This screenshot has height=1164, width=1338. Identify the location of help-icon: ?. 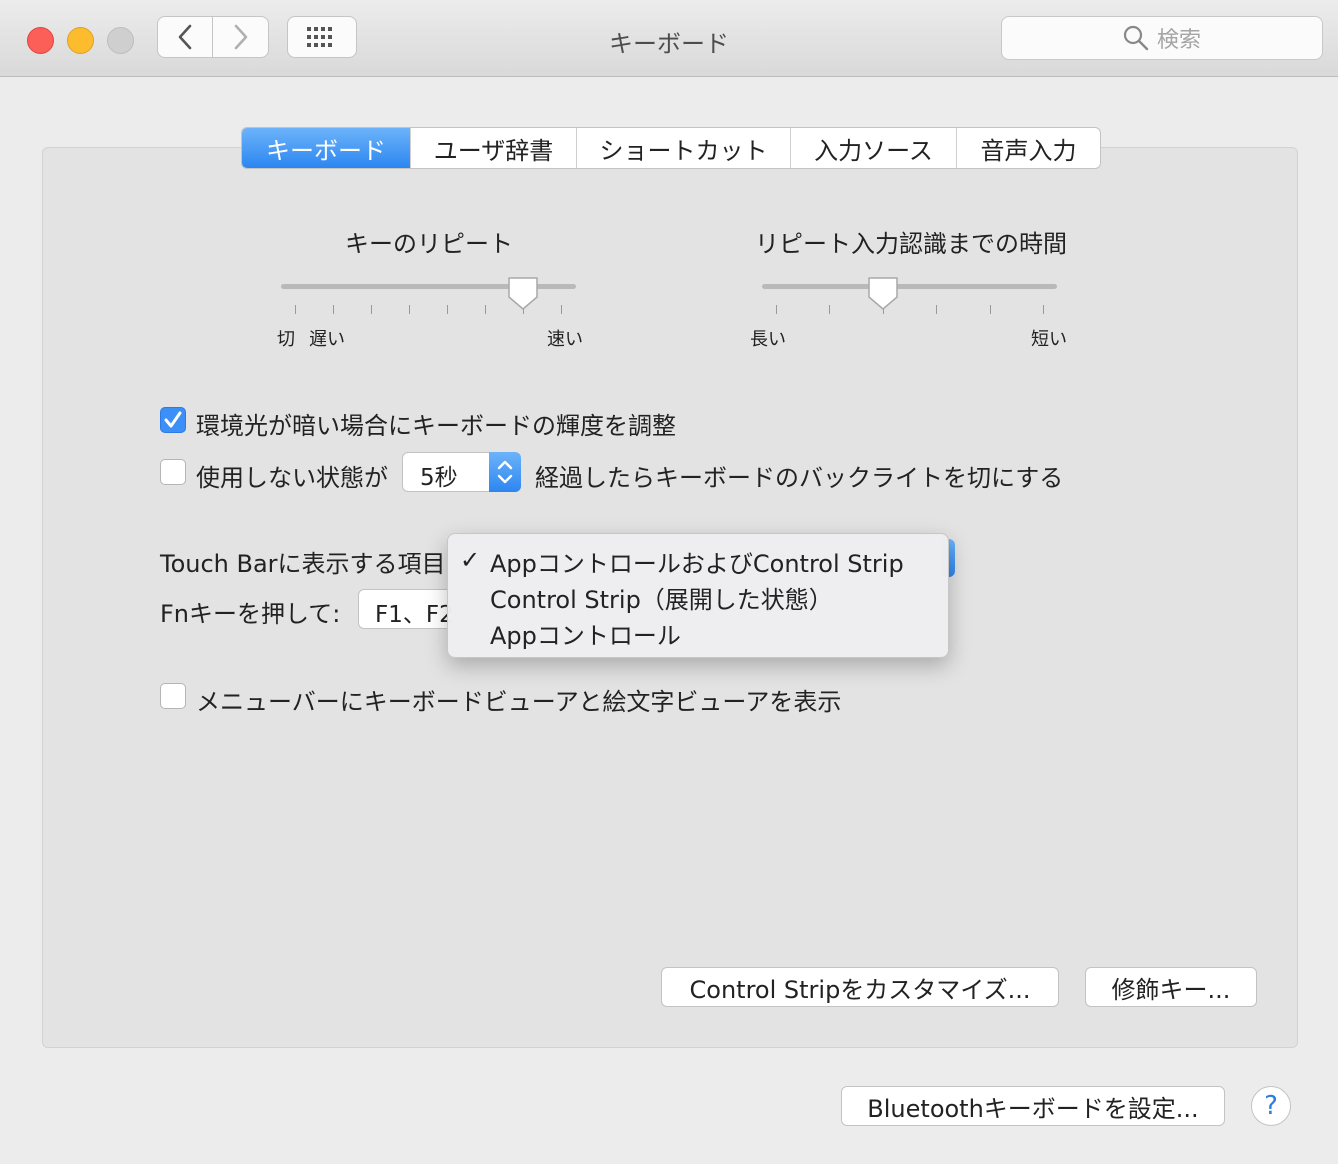
(1271, 1106).